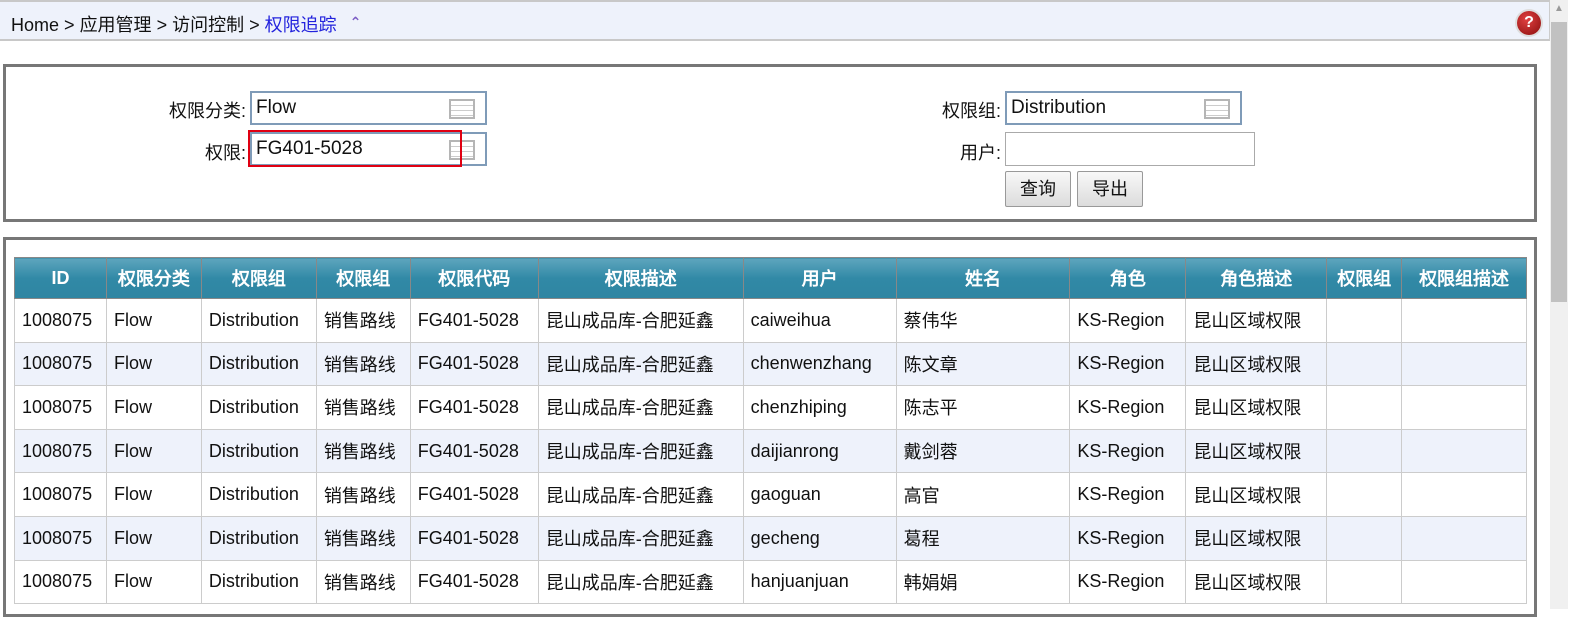 The height and width of the screenshot is (617, 1584). What do you see at coordinates (983, 320) in the screenshot?
I see `table-cell: 蔡伟华` at bounding box center [983, 320].